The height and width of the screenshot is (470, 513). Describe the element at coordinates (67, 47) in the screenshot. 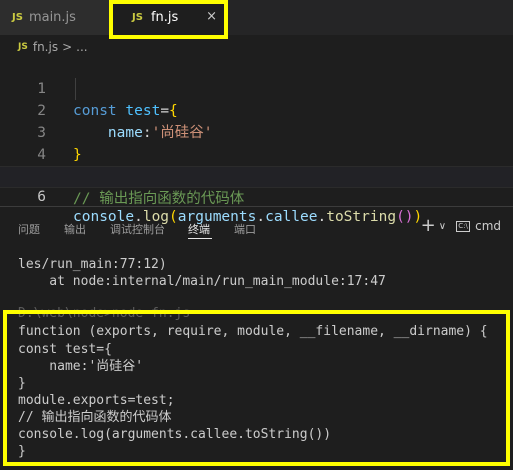

I see `chevron-right-icon: >` at that location.